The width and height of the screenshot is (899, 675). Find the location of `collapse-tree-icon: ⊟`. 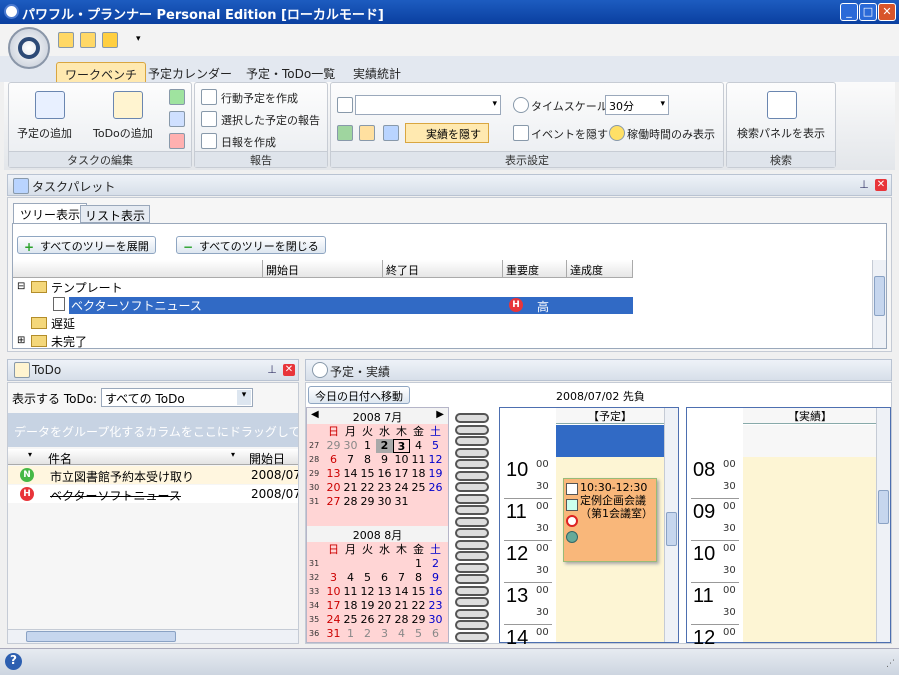

collapse-tree-icon: ⊟ is located at coordinates (21, 286).